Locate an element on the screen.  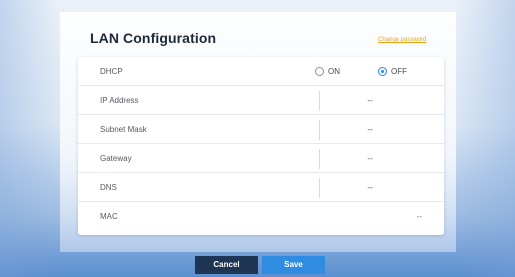
ip-address-field: -- is located at coordinates (369, 101).